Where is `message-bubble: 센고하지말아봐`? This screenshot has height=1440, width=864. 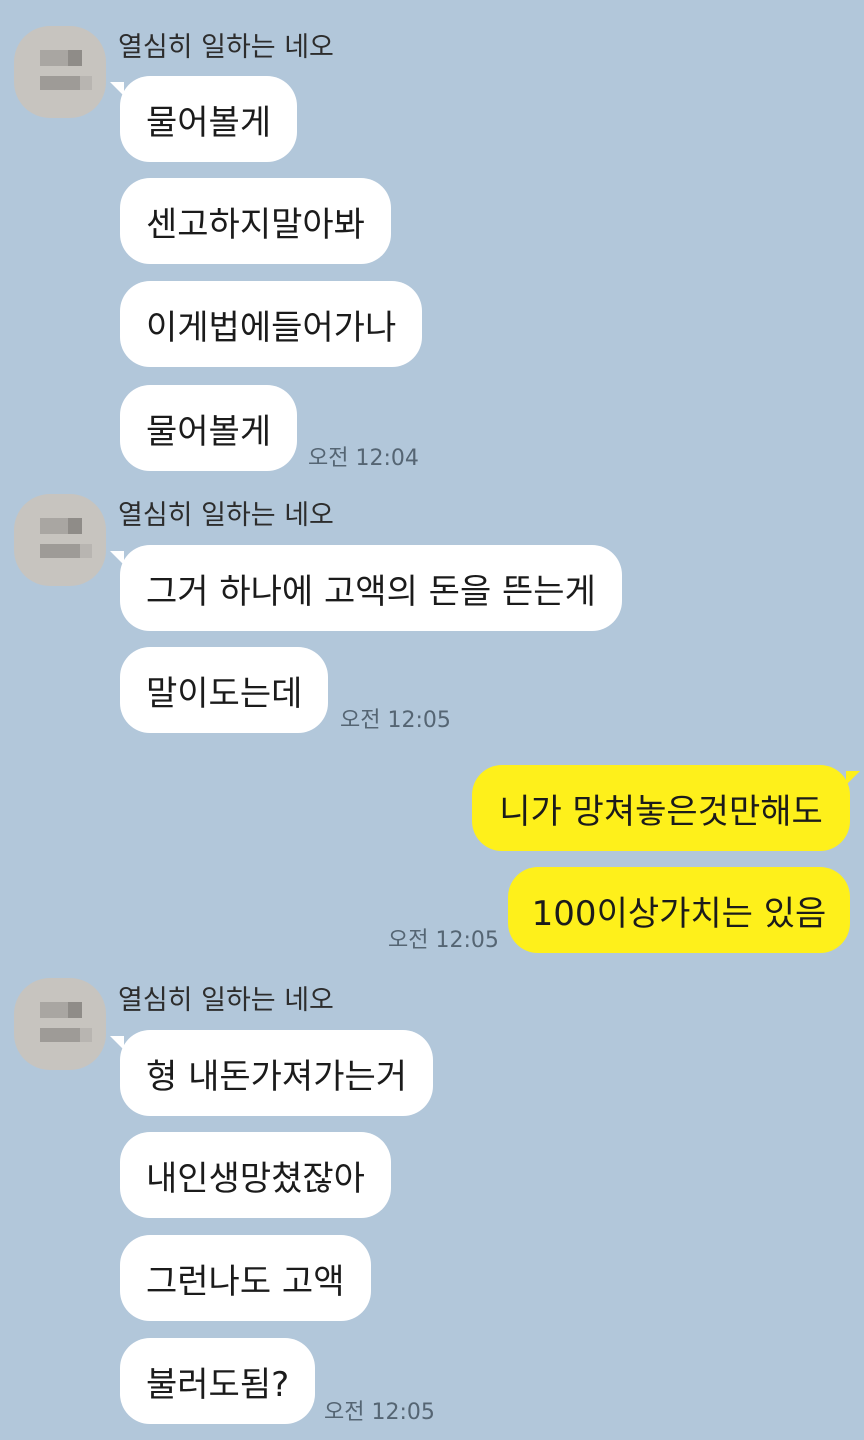 message-bubble: 센고하지말아봐 is located at coordinates (255, 221).